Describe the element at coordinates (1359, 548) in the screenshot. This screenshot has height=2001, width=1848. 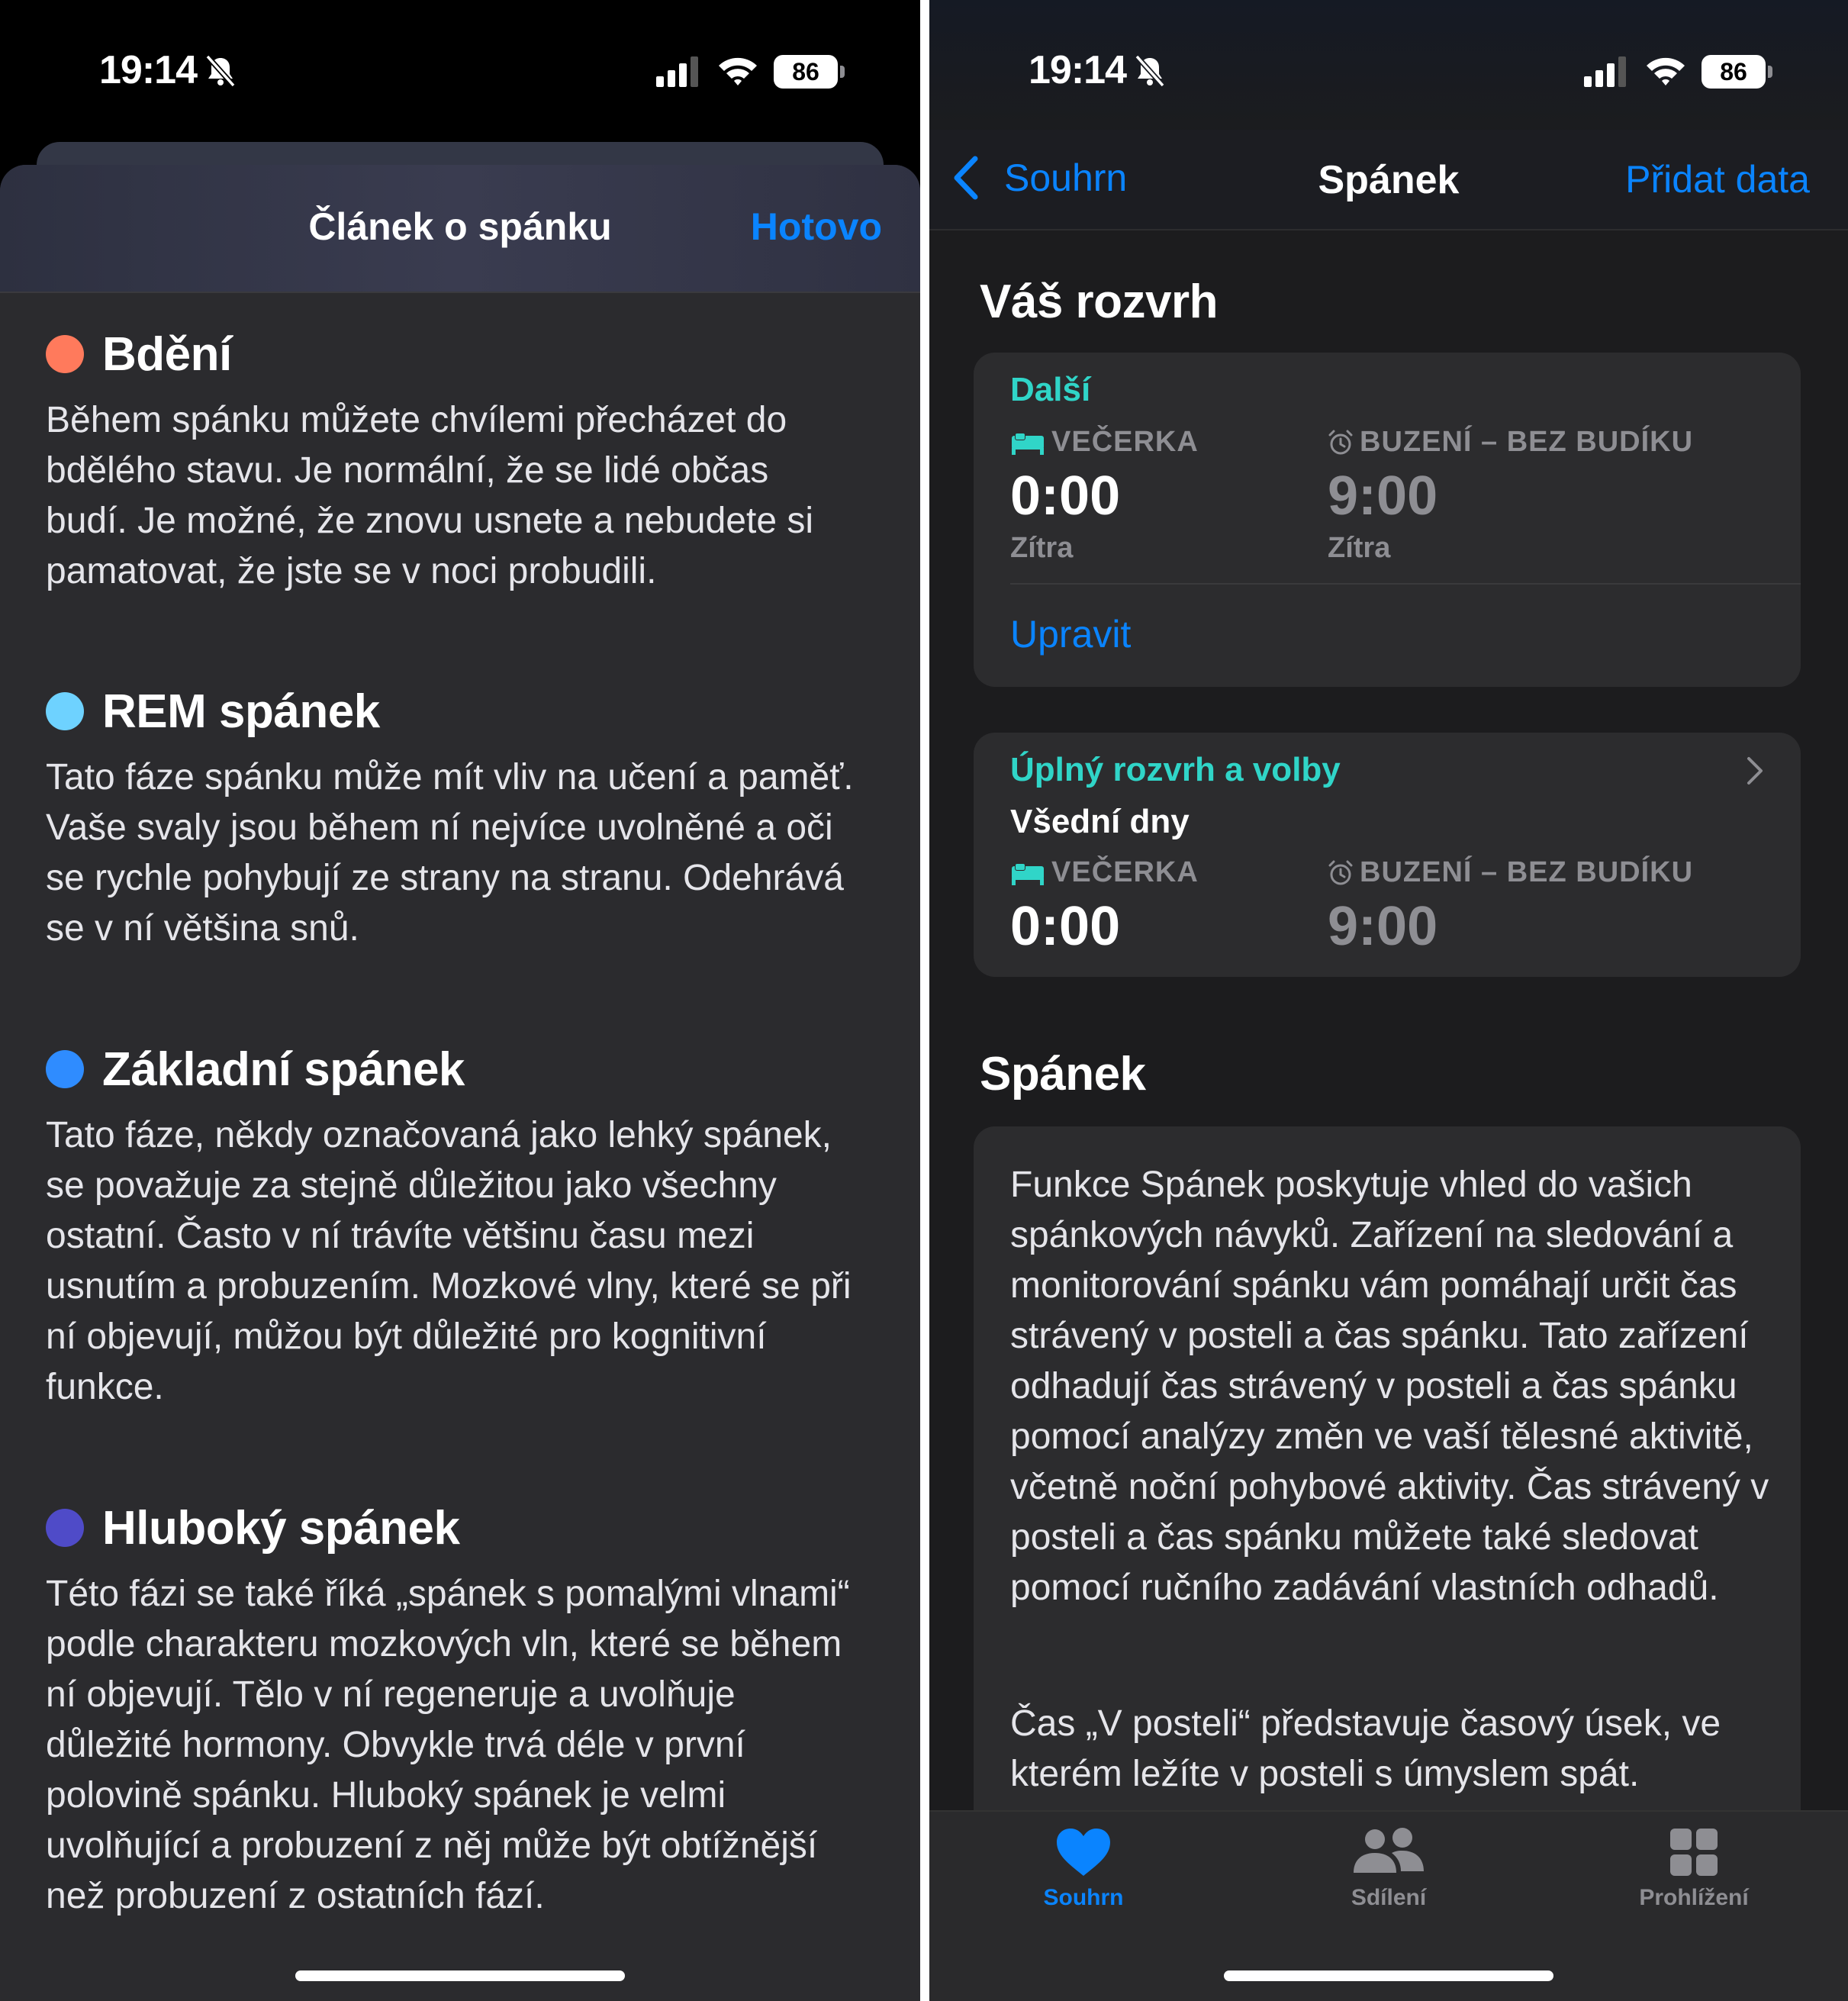
I see `wake-day: Zítra` at that location.